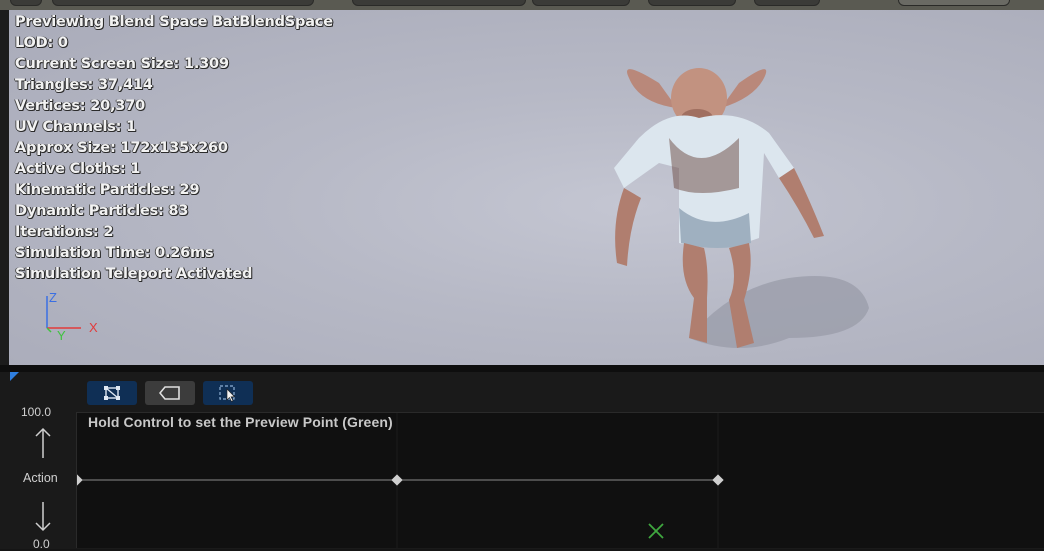 This screenshot has height=551, width=1044. What do you see at coordinates (174, 22) in the screenshot?
I see `stats-title: Previewing Blend Space BatBlendSpace` at bounding box center [174, 22].